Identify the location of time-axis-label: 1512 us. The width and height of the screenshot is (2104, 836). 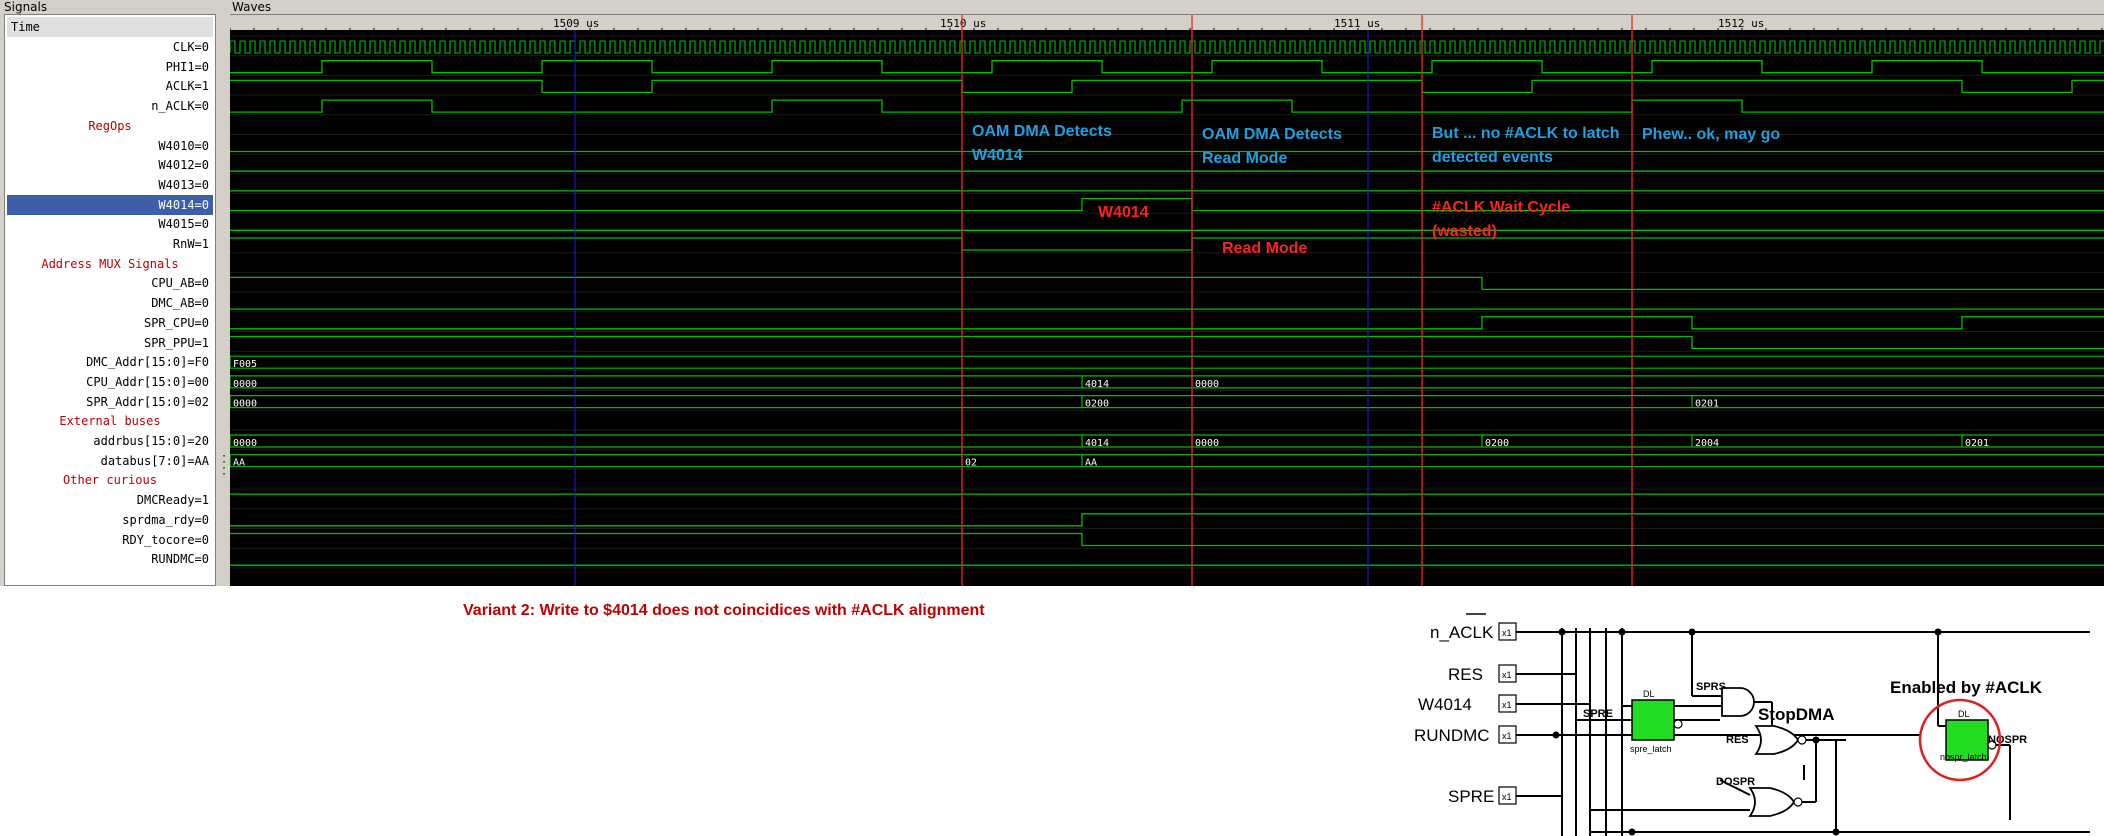
(1741, 23).